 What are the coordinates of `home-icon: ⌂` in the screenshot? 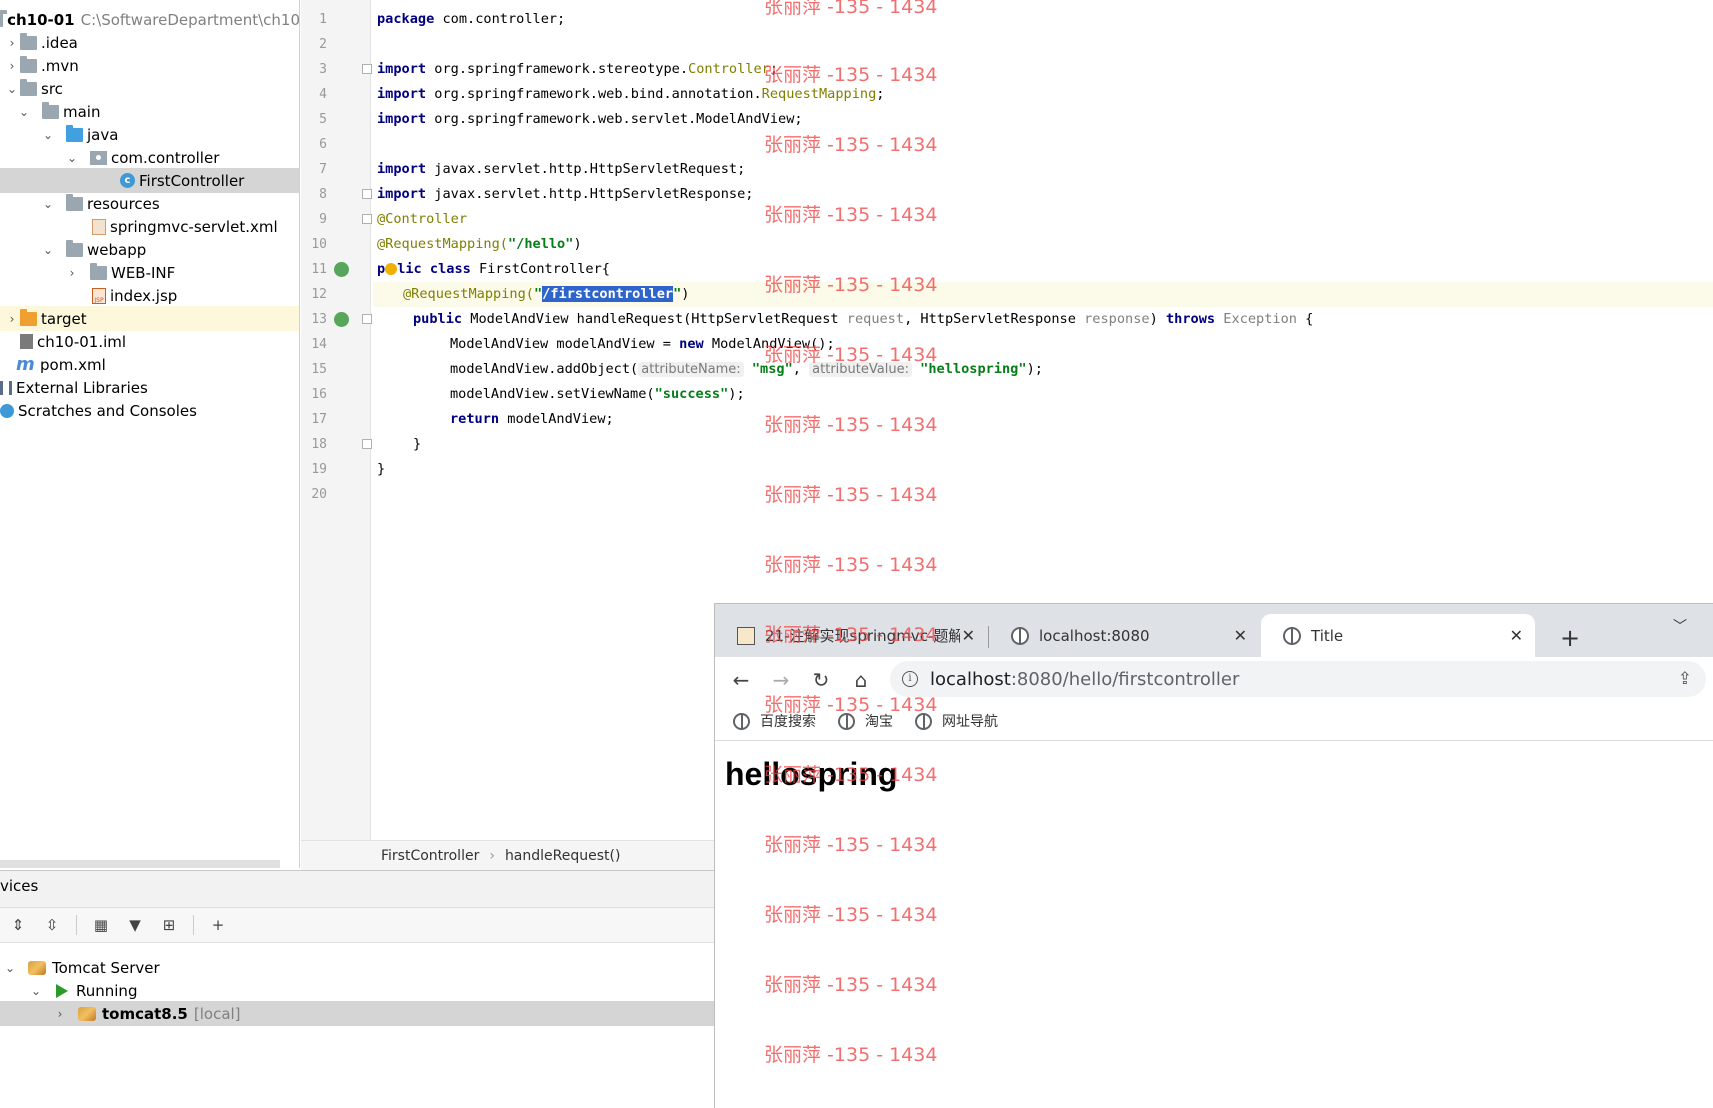 It's located at (861, 680).